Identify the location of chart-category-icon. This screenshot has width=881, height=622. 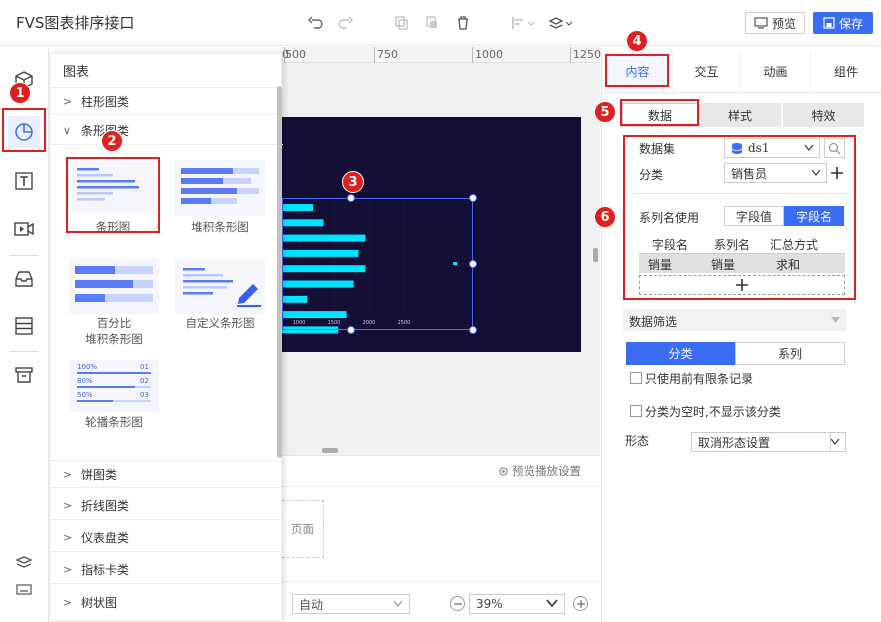
(24, 132).